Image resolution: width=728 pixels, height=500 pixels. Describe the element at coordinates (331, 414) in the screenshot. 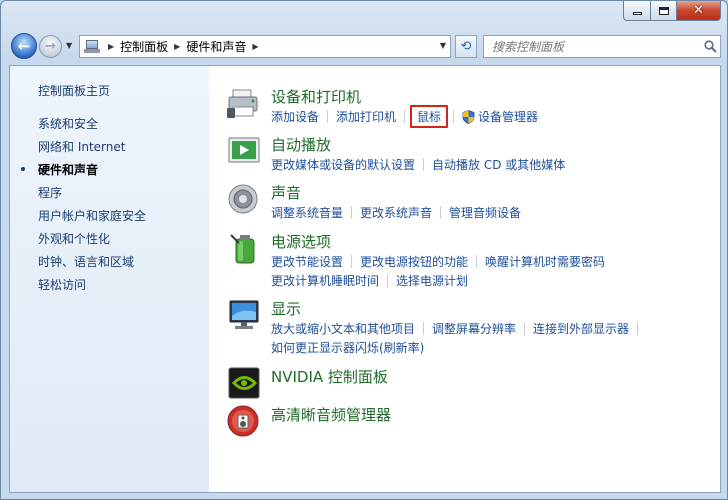

I see `category-title-hd-audio-manager: 高清晰音频管理器` at that location.